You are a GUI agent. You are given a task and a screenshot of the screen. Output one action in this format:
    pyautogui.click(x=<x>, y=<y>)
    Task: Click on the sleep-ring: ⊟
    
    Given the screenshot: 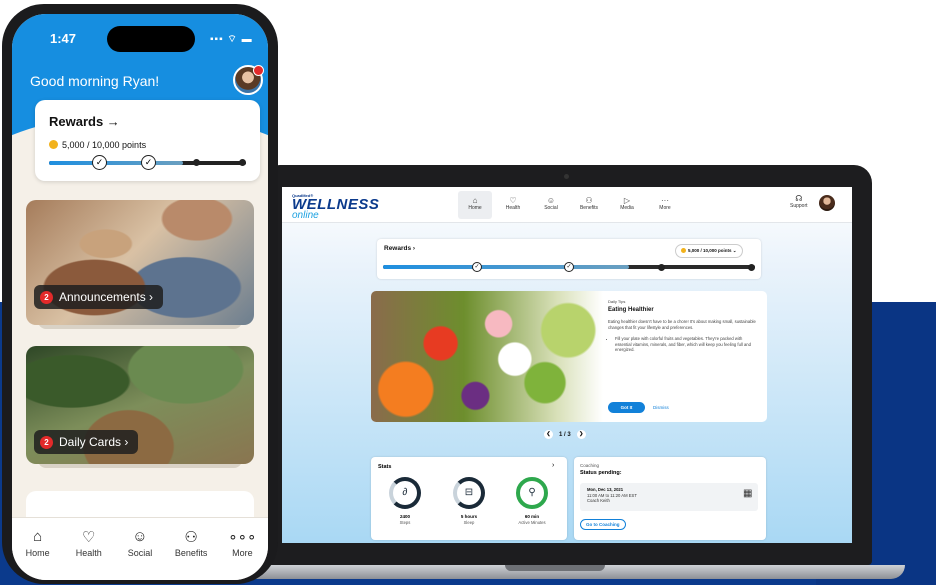 What is the action you would take?
    pyautogui.click(x=469, y=493)
    